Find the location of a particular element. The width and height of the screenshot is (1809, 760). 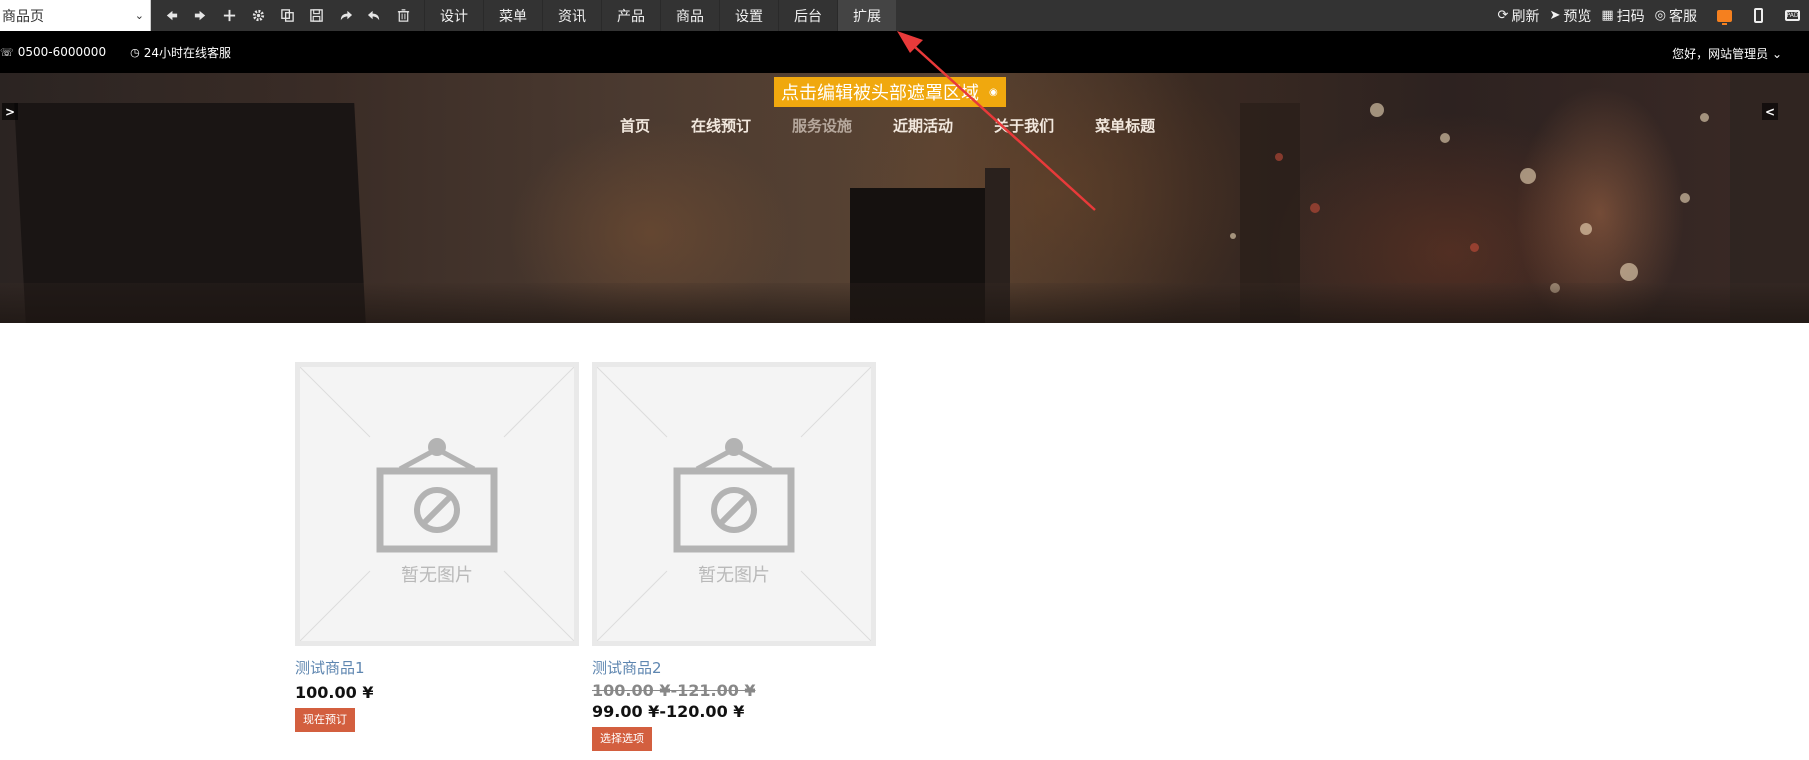

nav-item-events: 近期活动 is located at coordinates (923, 125).